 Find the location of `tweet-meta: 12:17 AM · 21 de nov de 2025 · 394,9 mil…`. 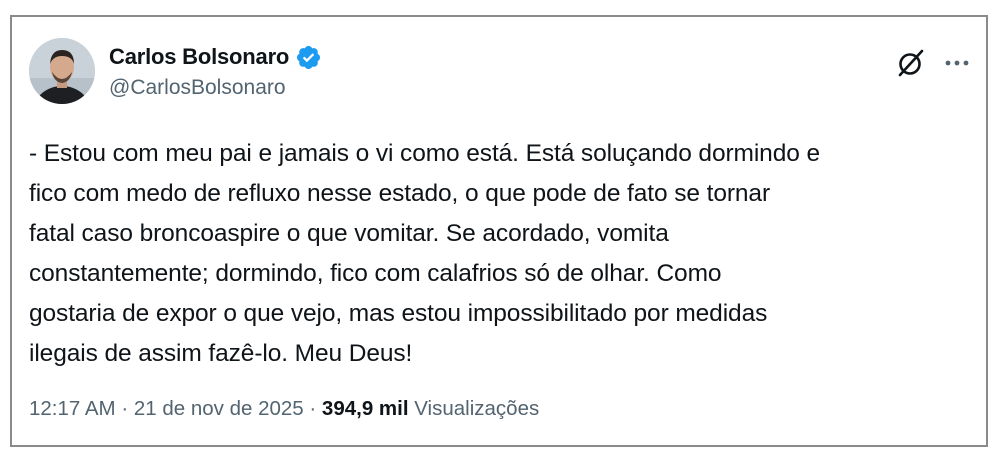

tweet-meta: 12:17 AM · 21 de nov de 2025 · 394,9 mil… is located at coordinates (284, 409).